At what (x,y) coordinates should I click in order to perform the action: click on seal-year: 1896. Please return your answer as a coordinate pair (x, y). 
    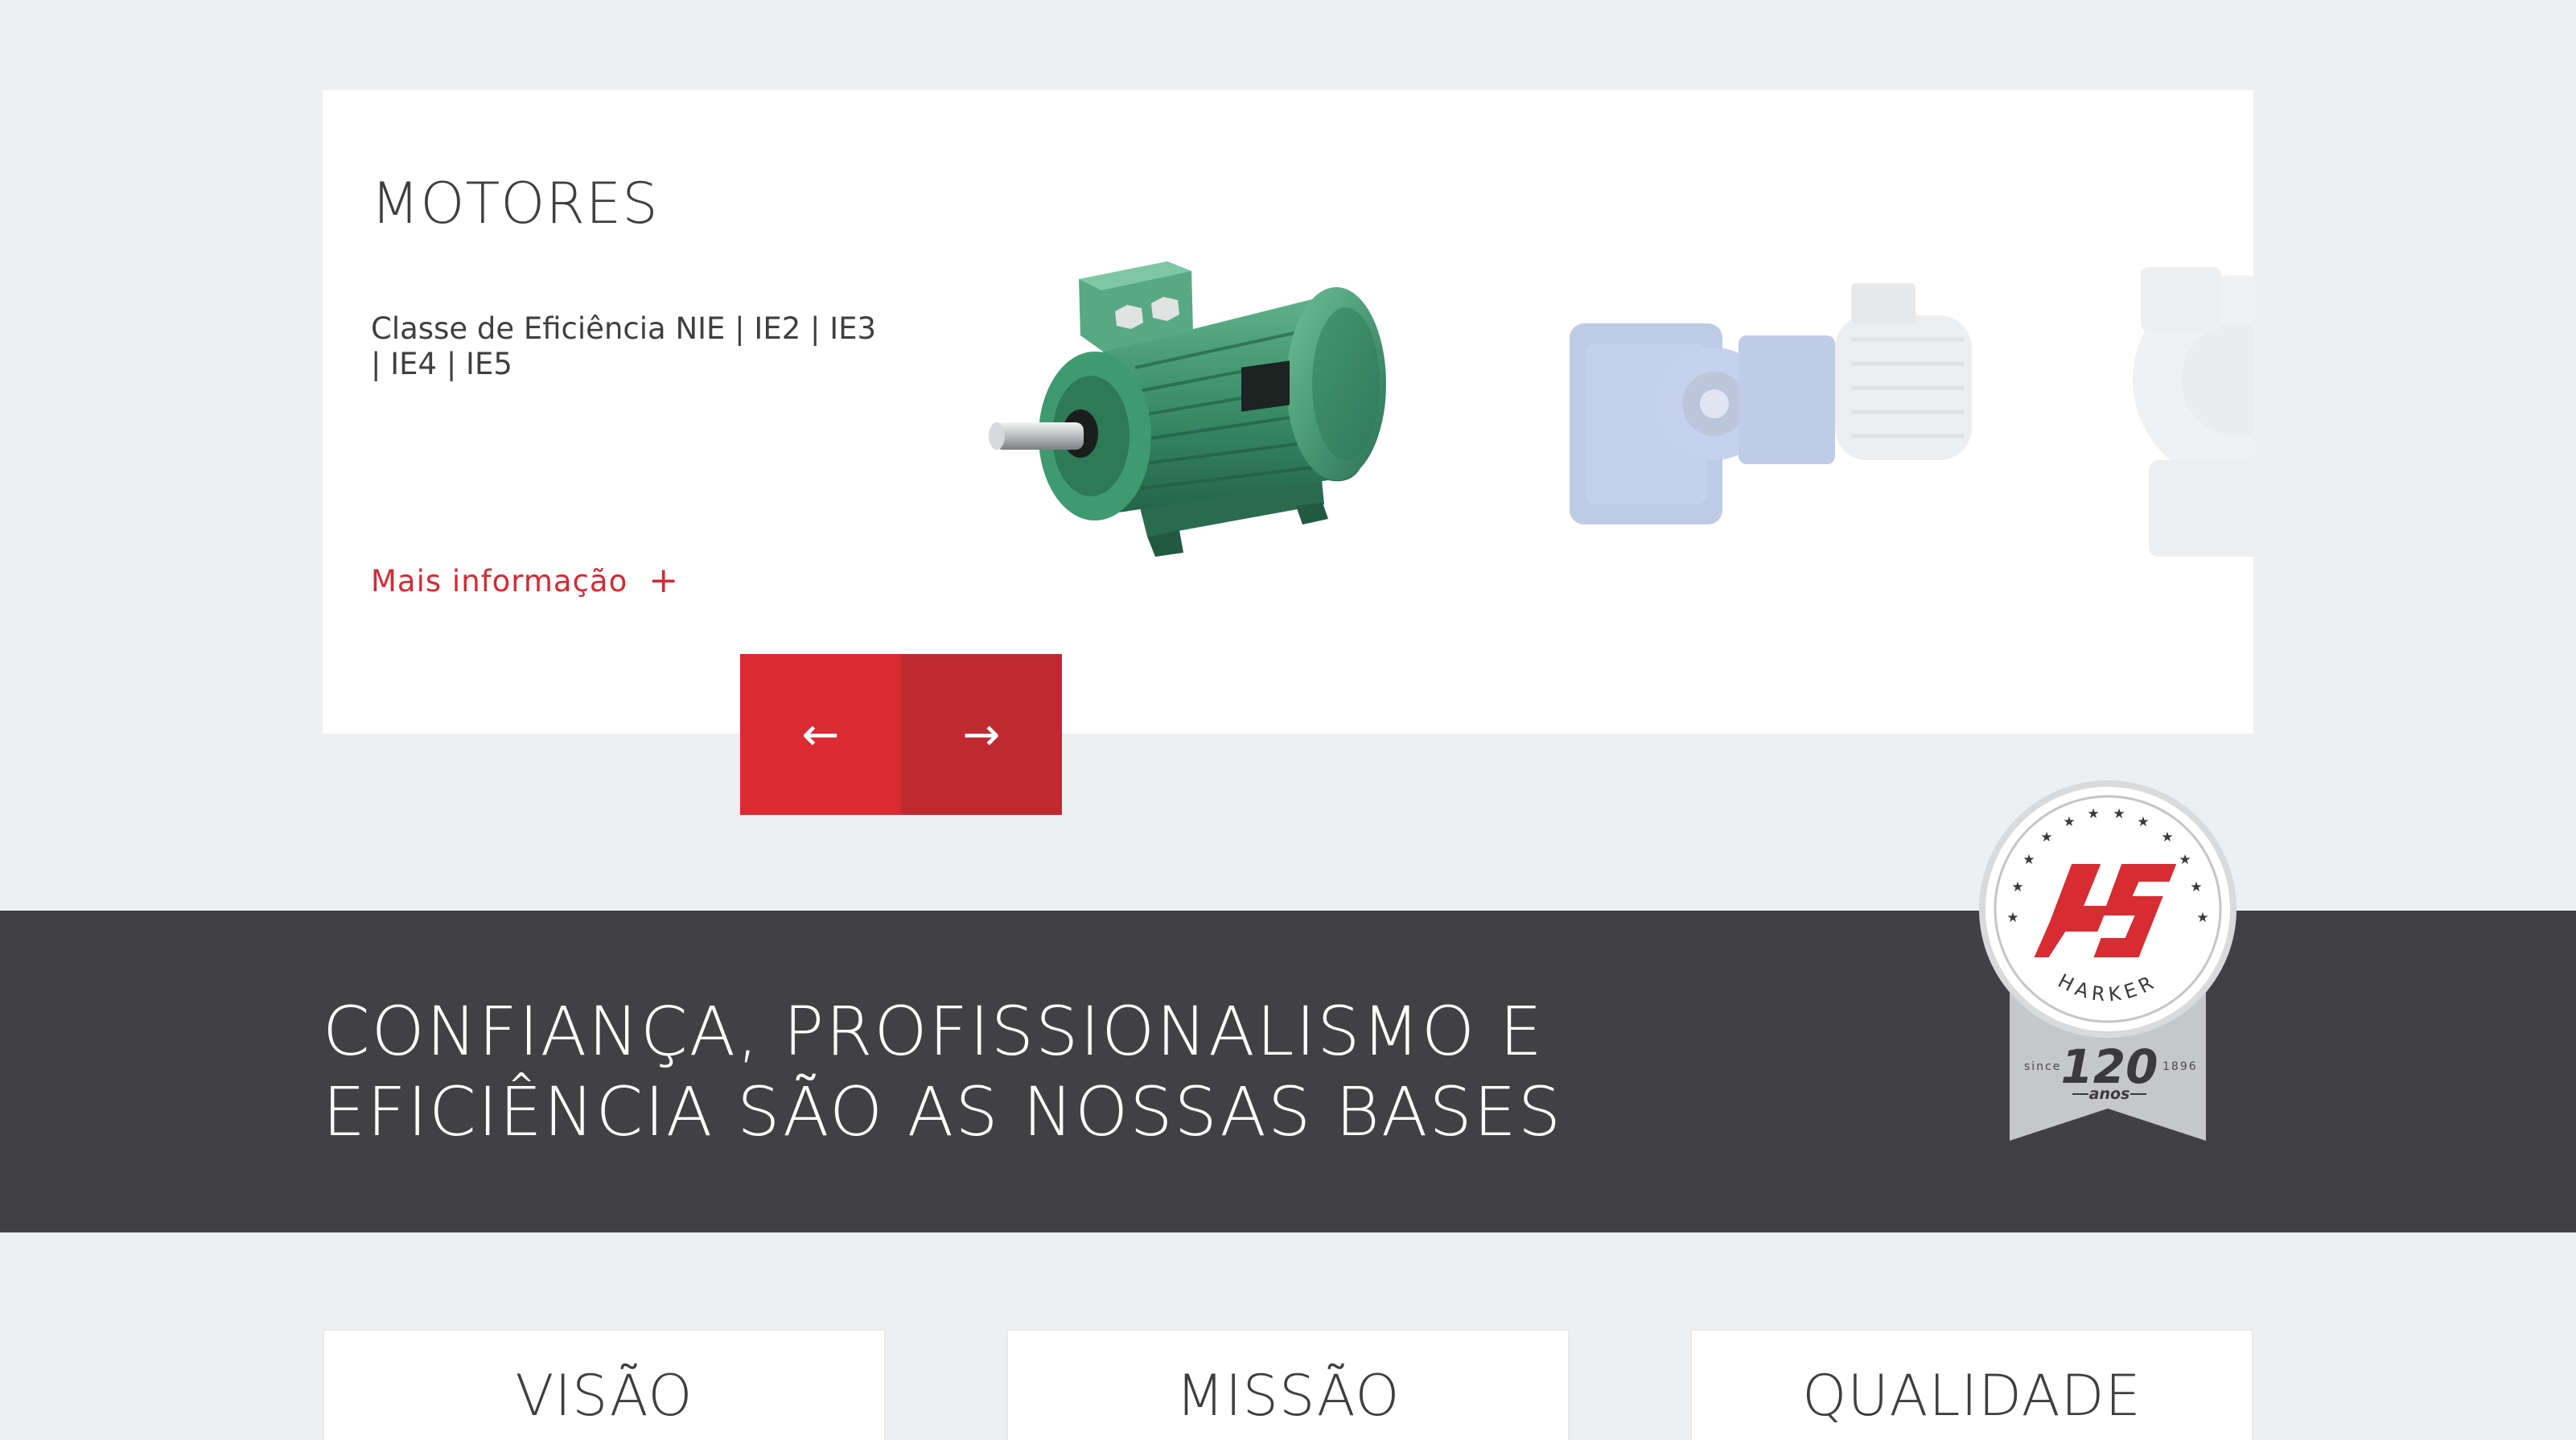
    Looking at the image, I should click on (2180, 1066).